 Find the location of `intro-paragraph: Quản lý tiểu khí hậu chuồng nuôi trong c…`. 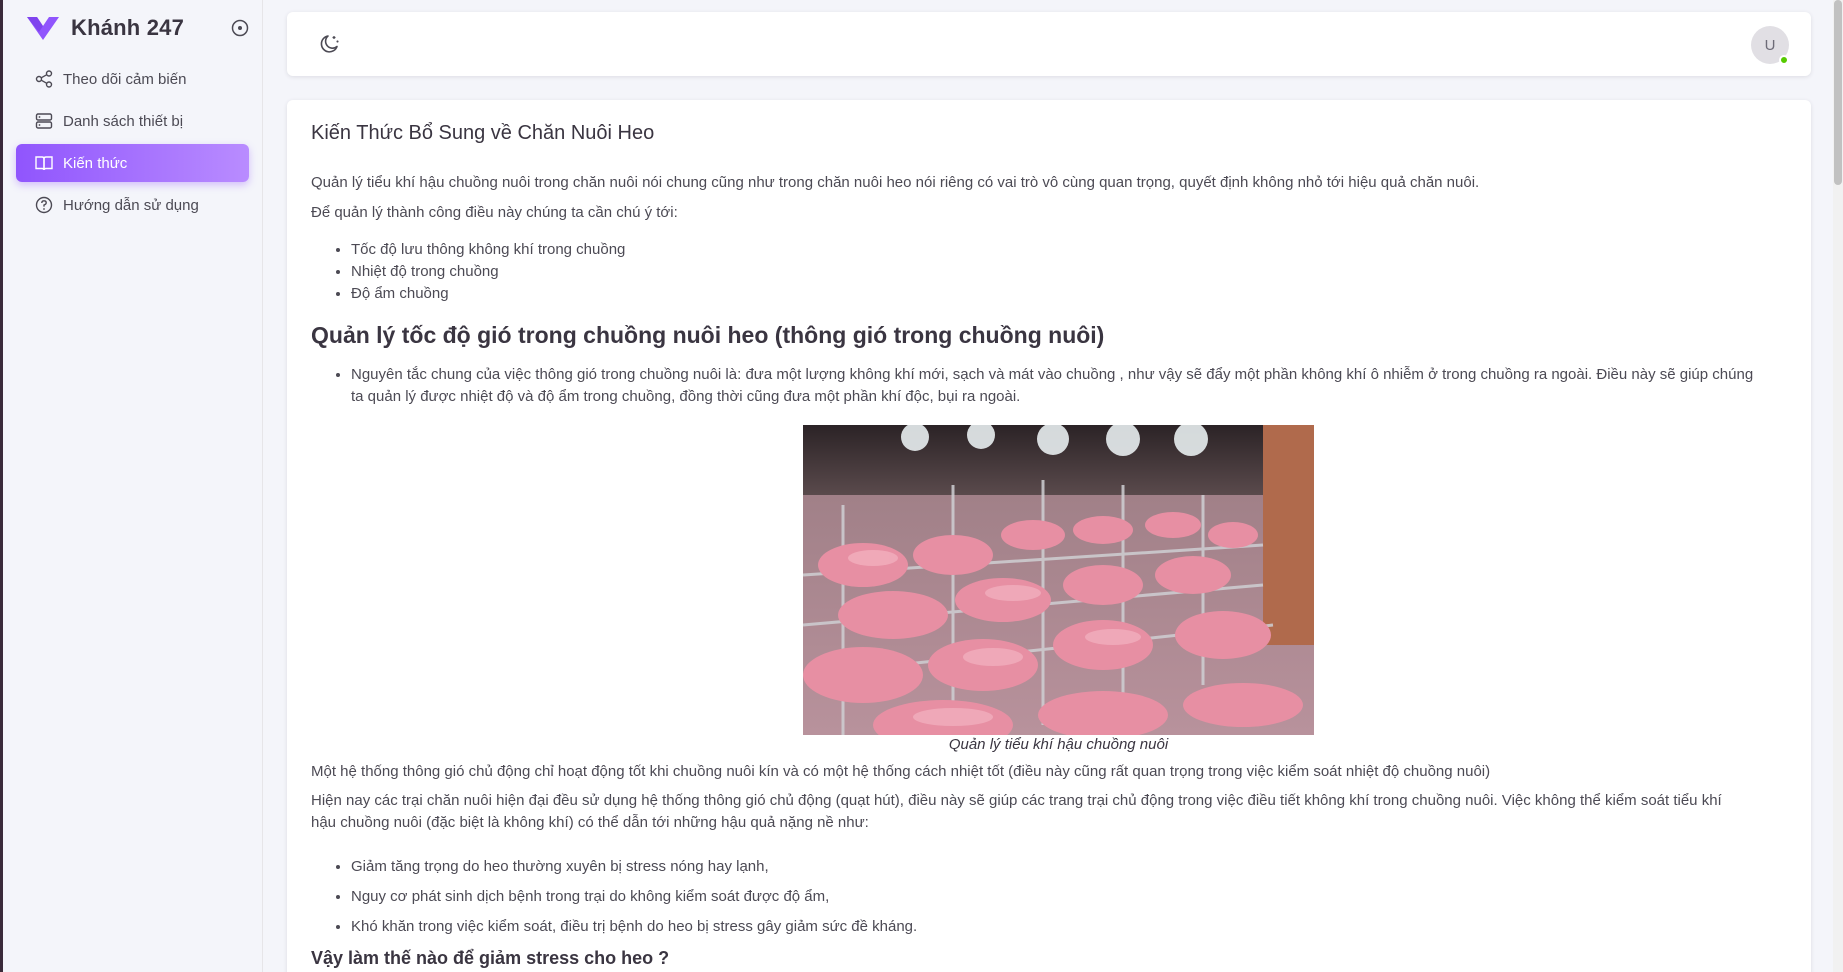

intro-paragraph: Quản lý tiểu khí hậu chuồng nuôi trong c… is located at coordinates (895, 182).